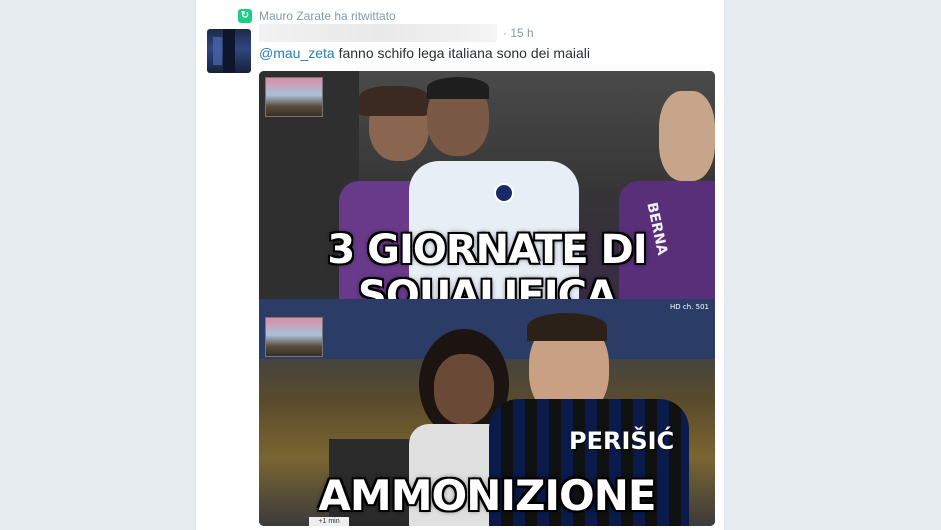 The width and height of the screenshot is (941, 530). I want to click on retweet-context: ↻ Mauro Zarate ha ritwittato, so click(317, 16).